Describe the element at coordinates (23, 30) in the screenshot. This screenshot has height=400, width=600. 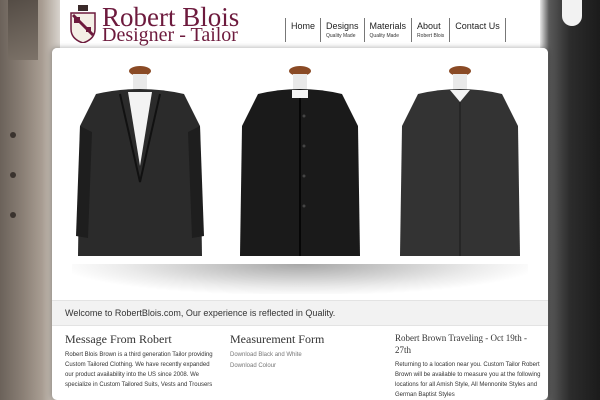
I see `background-lapel` at that location.